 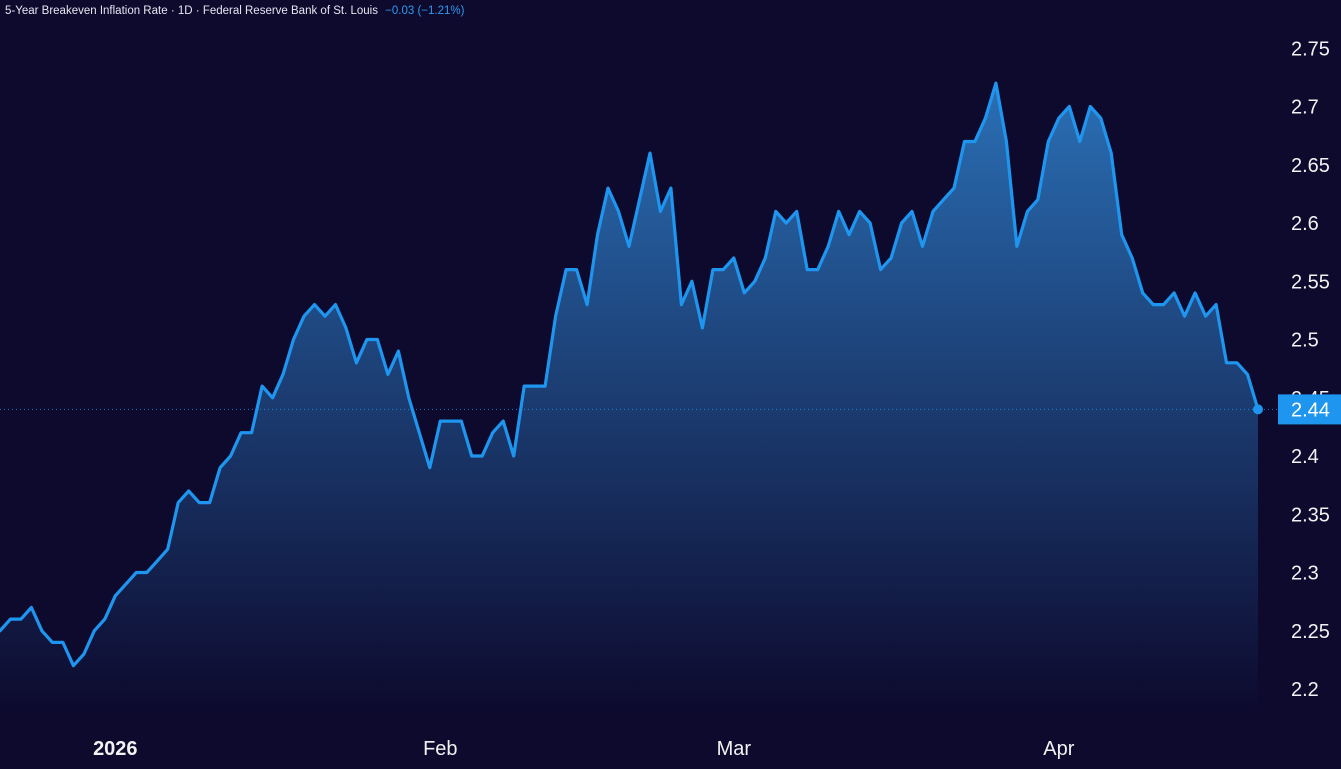 What do you see at coordinates (1305, 108) in the screenshot?
I see `y-tick-label: 2.7` at bounding box center [1305, 108].